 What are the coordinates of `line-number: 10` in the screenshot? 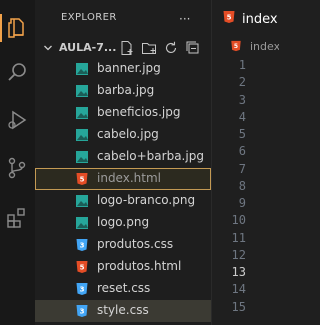 It's located at (238, 220).